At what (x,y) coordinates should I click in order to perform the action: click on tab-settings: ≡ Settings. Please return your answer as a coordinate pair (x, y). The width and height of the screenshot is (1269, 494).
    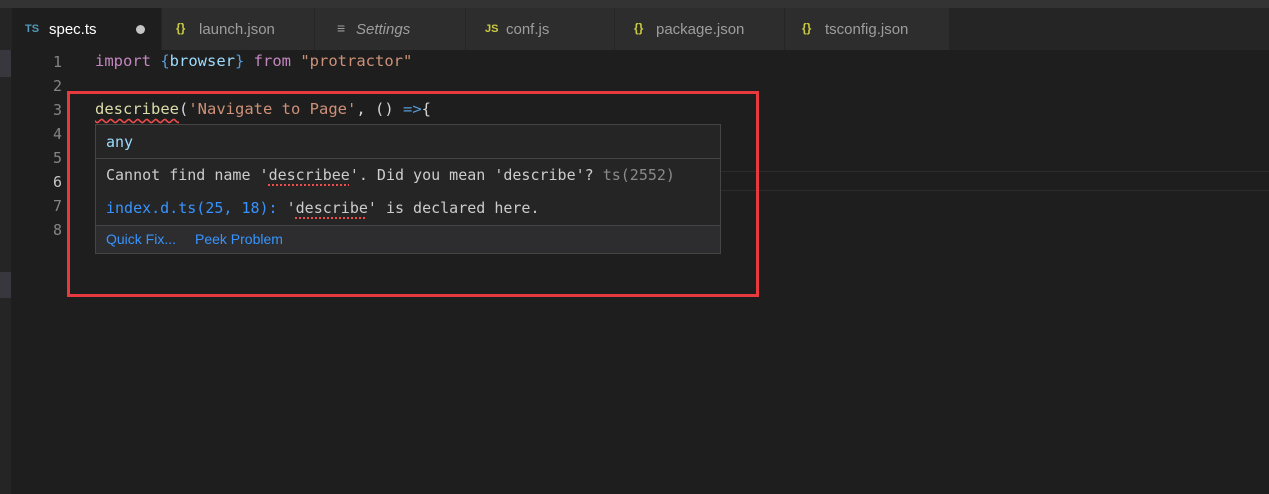
    Looking at the image, I should click on (390, 29).